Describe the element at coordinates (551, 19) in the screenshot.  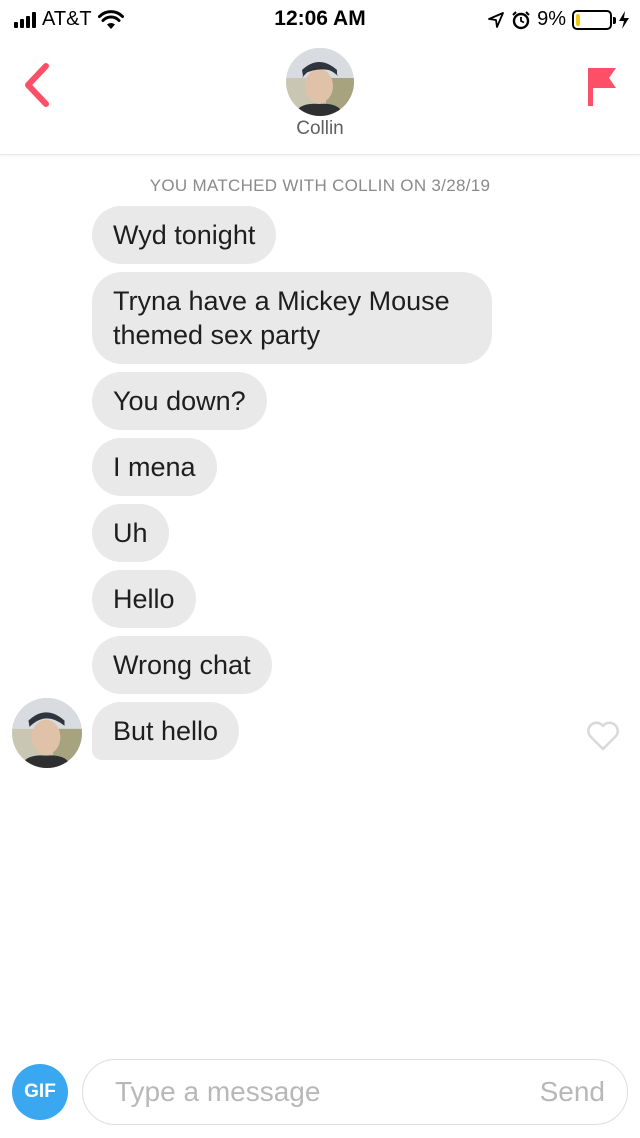
I see `battery-percent: 9%` at that location.